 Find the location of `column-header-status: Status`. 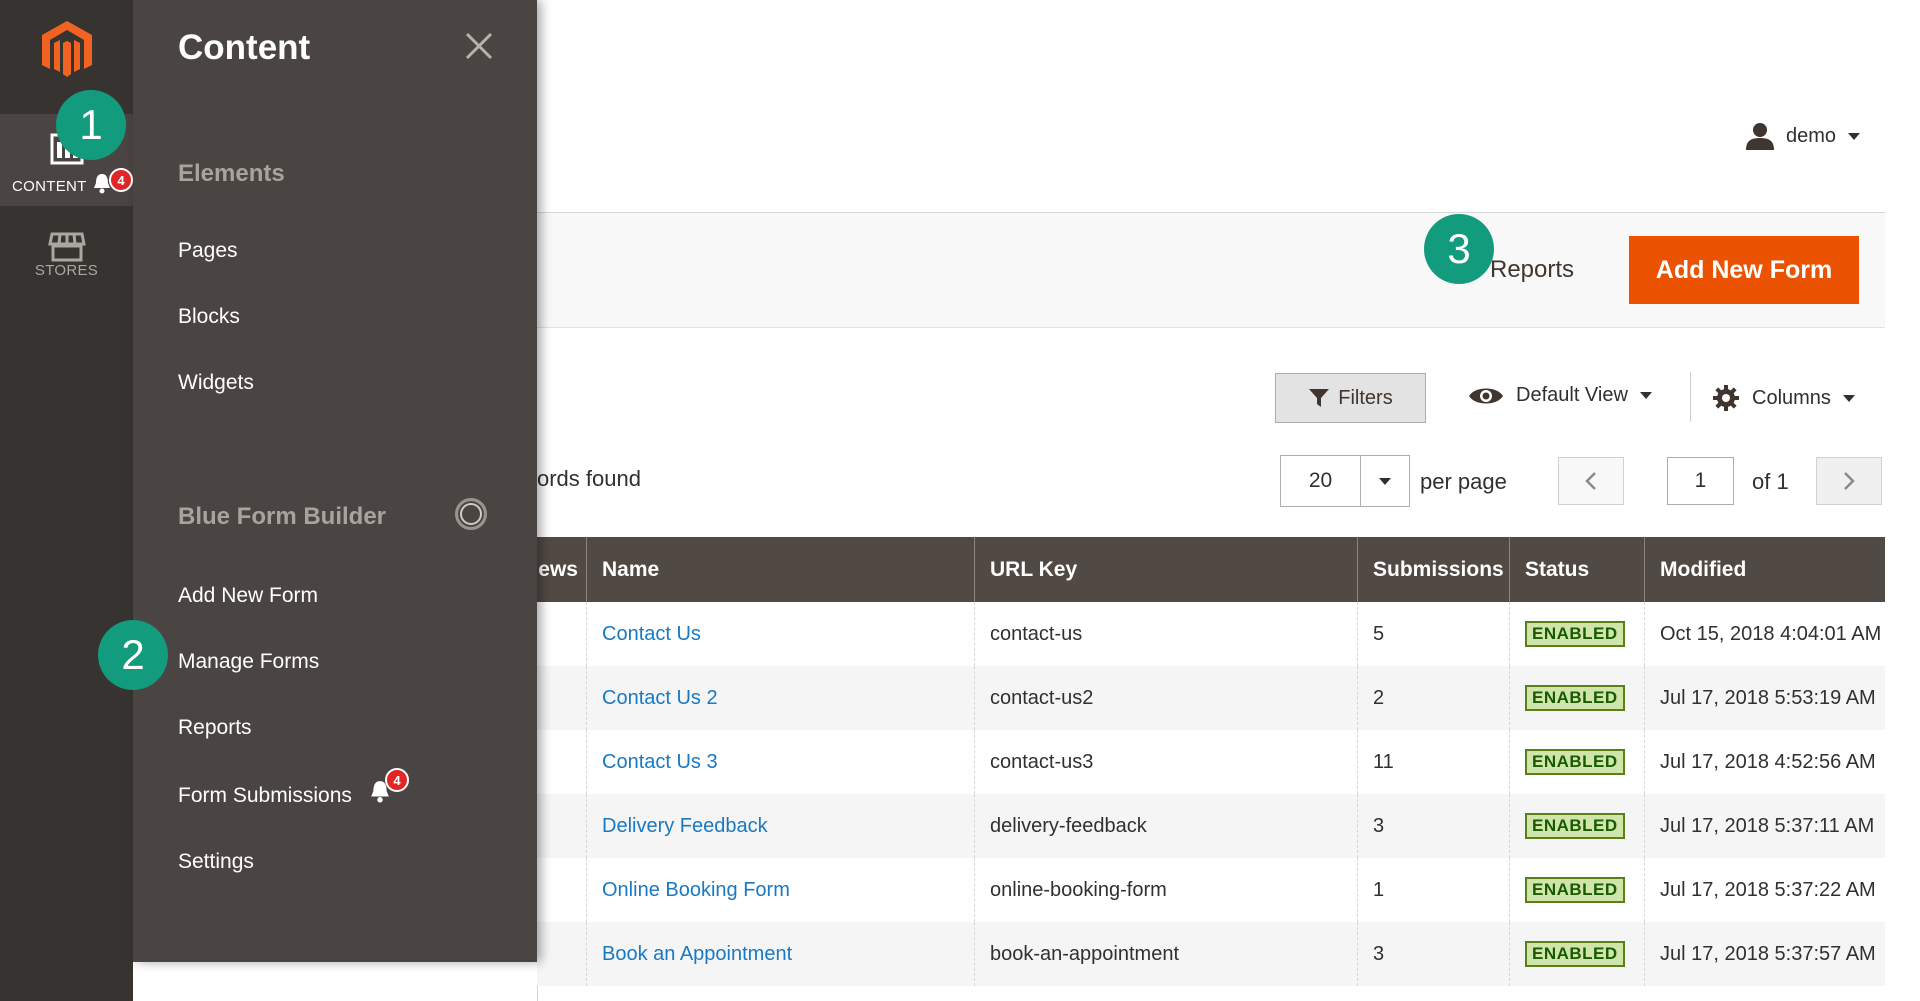

column-header-status: Status is located at coordinates (1577, 569).